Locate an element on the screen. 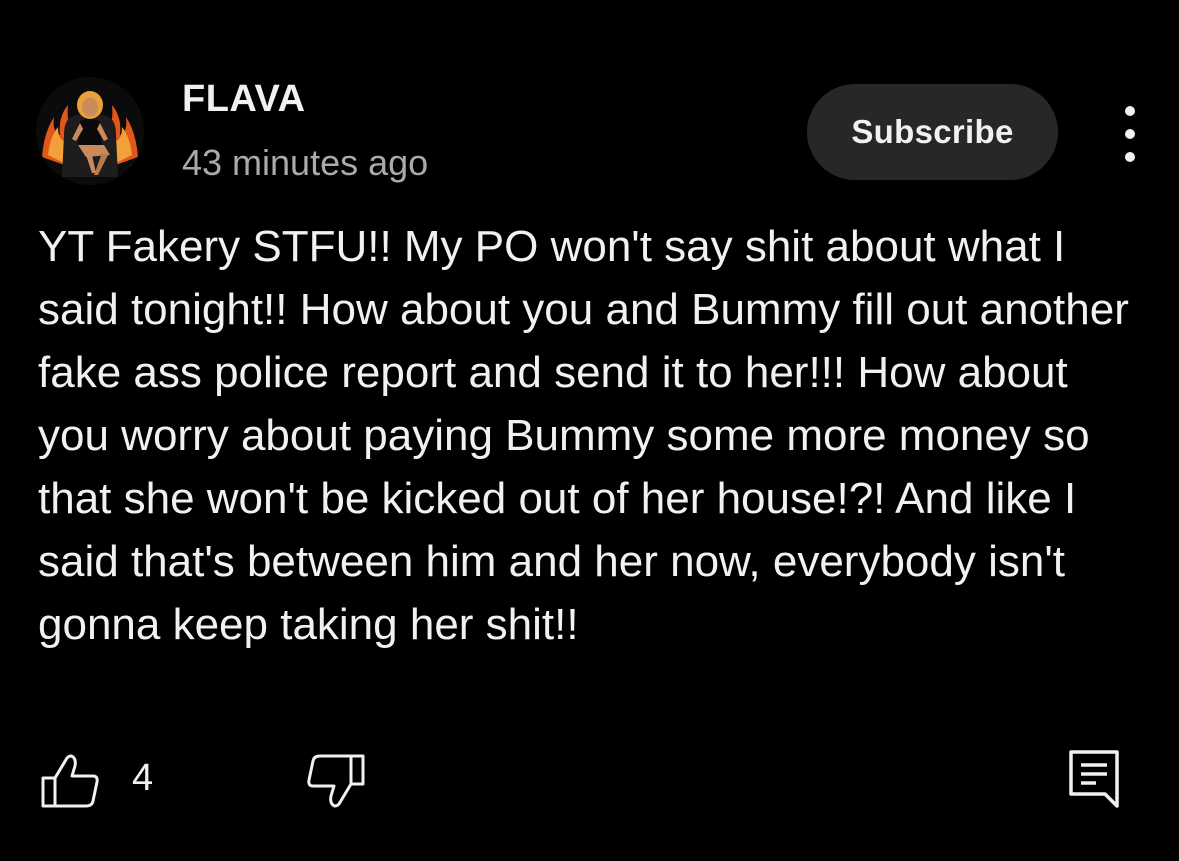 The height and width of the screenshot is (861, 1179). subscribe-button: Subscribe is located at coordinates (932, 132).